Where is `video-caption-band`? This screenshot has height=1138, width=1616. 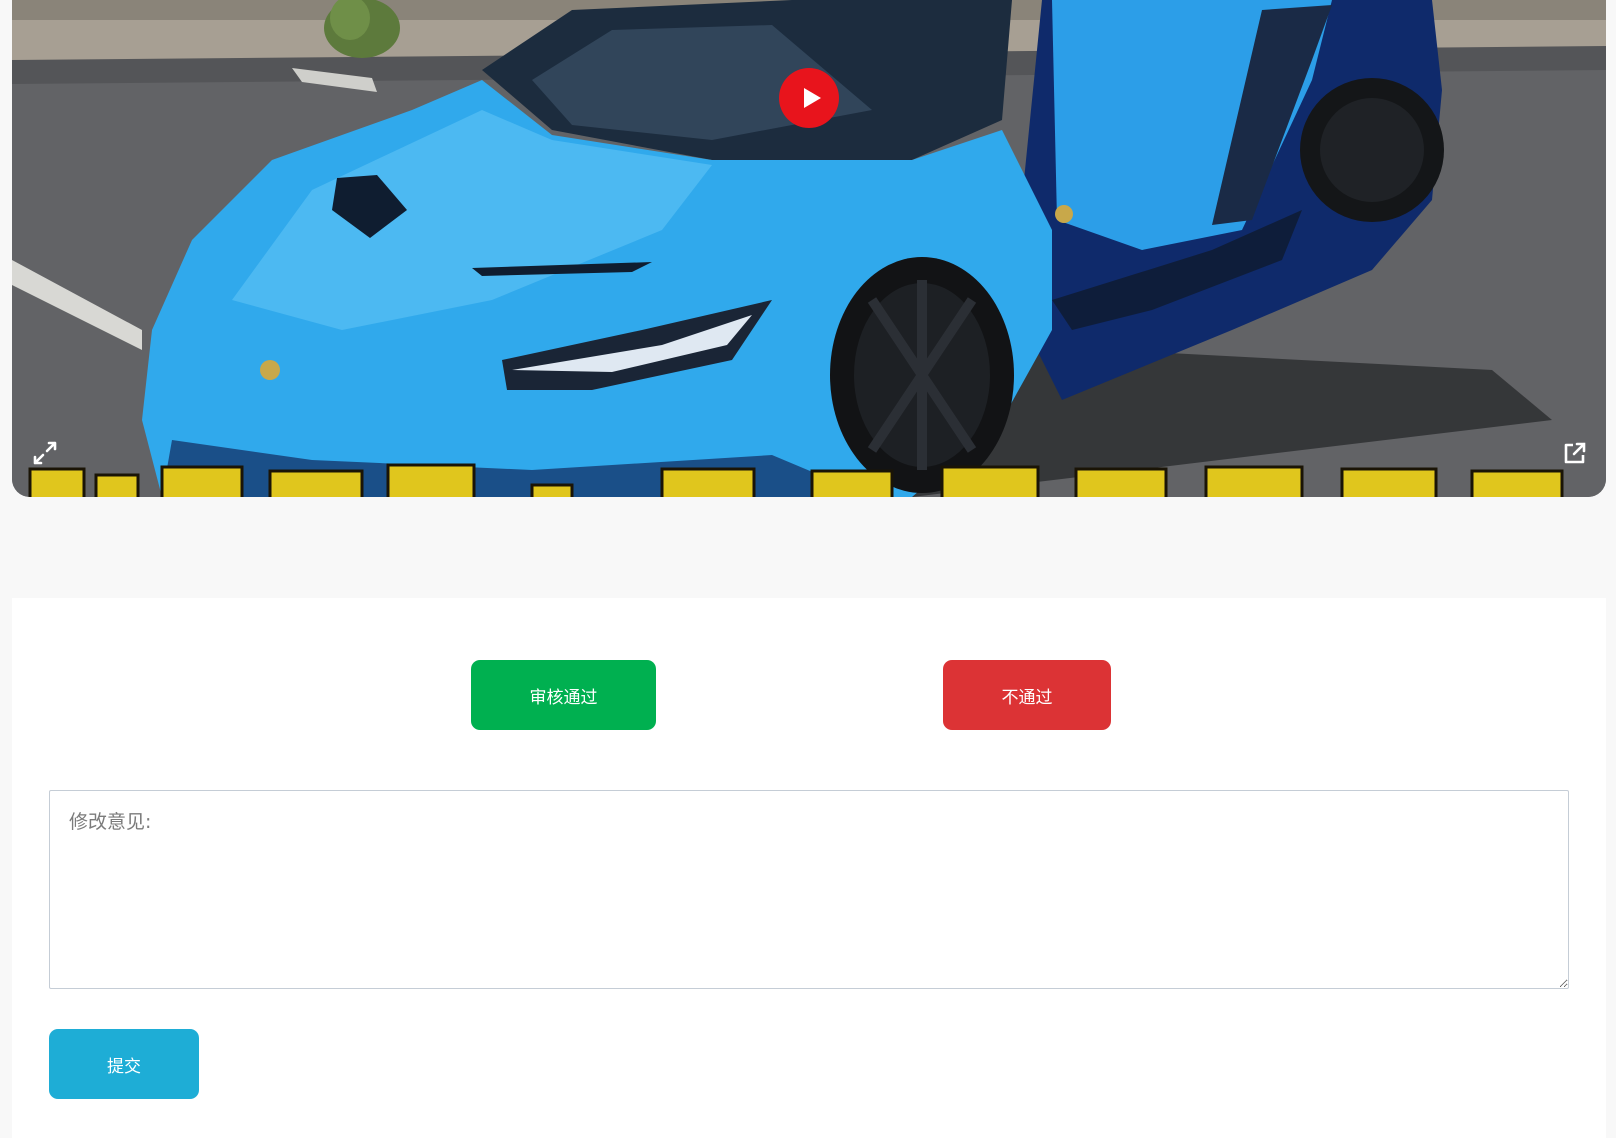 video-caption-band is located at coordinates (809, 480).